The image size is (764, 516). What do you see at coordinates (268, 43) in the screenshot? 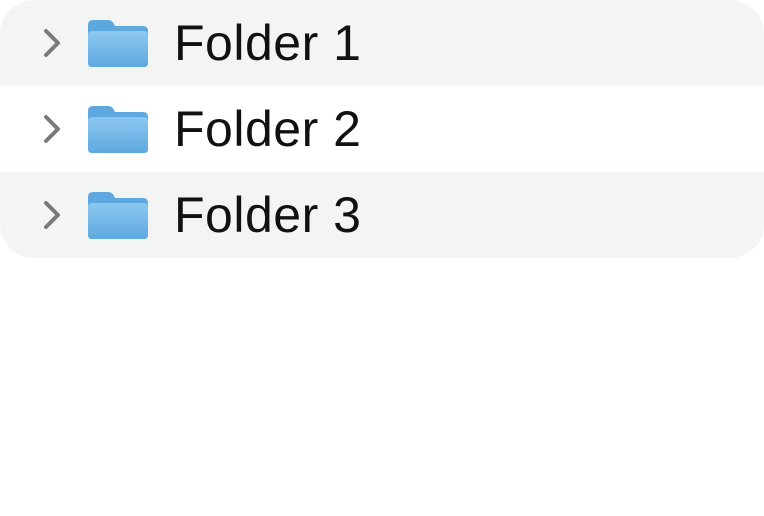
I see `folder-label: Folder 1` at bounding box center [268, 43].